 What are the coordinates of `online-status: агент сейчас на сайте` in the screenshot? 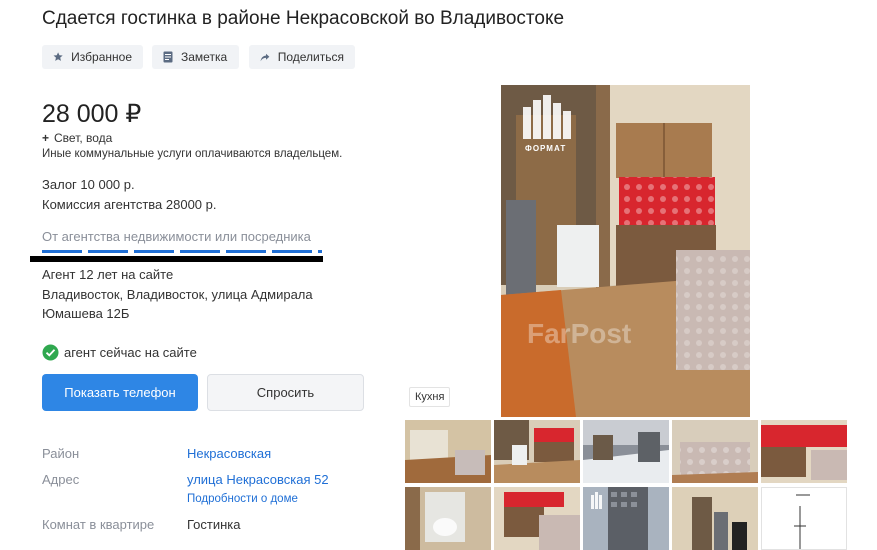 It's located at (119, 352).